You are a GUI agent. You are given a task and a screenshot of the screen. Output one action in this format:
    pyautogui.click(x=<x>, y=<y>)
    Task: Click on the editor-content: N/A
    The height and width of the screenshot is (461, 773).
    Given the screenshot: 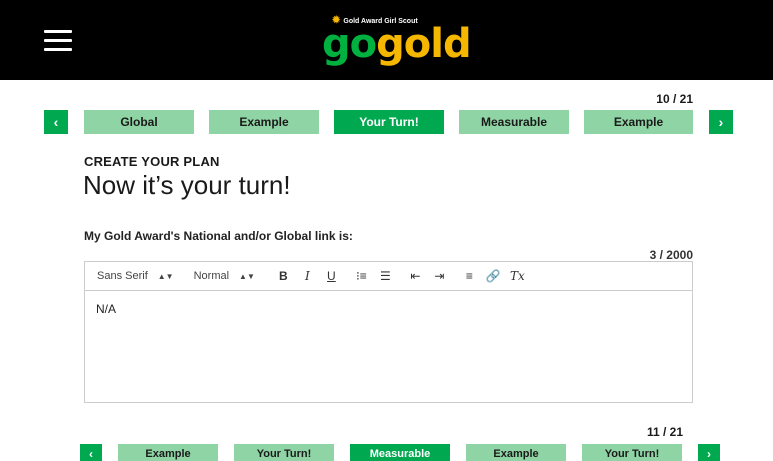 What is the action you would take?
    pyautogui.click(x=106, y=309)
    